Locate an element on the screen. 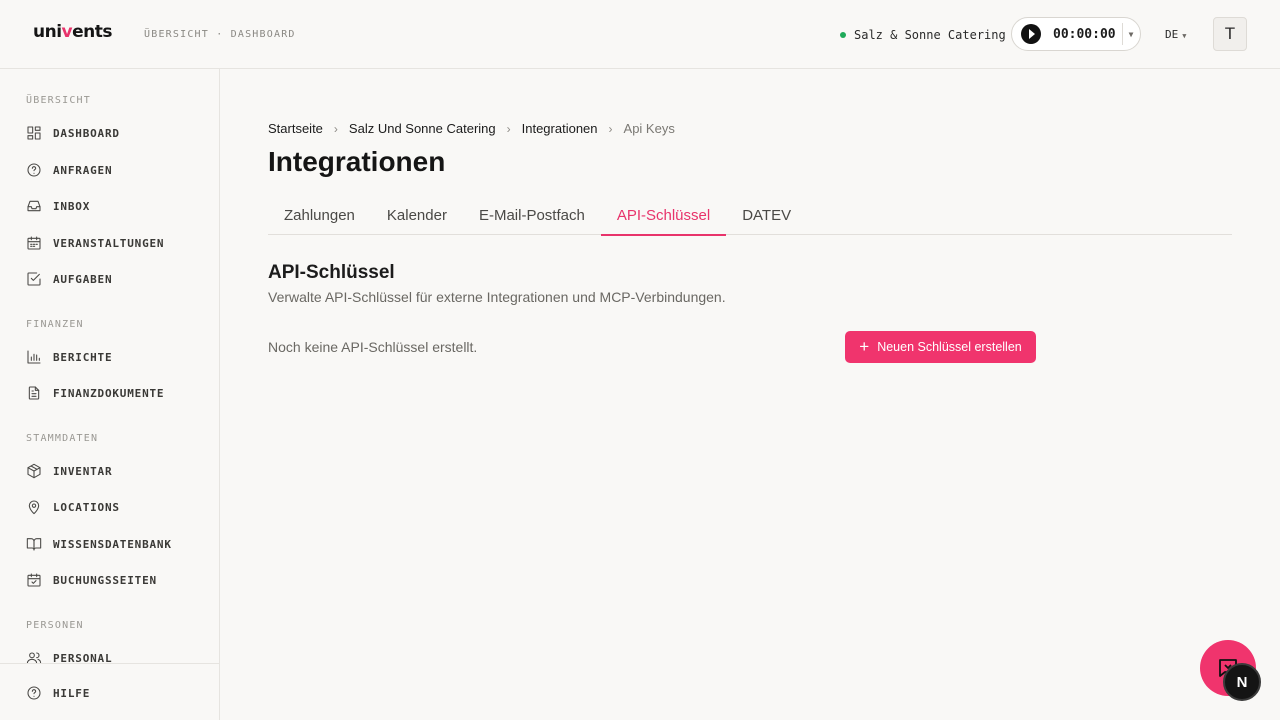 The width and height of the screenshot is (1280, 720). create-key-button-label: Neuen Schlüssel erstellen is located at coordinates (949, 347).